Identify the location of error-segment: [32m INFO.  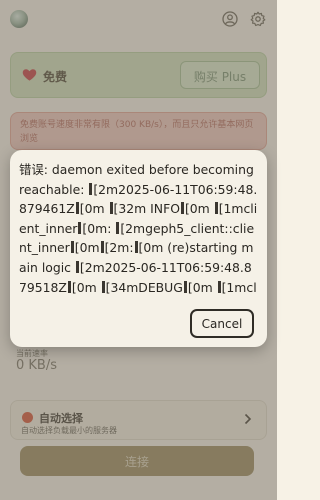
(146, 209).